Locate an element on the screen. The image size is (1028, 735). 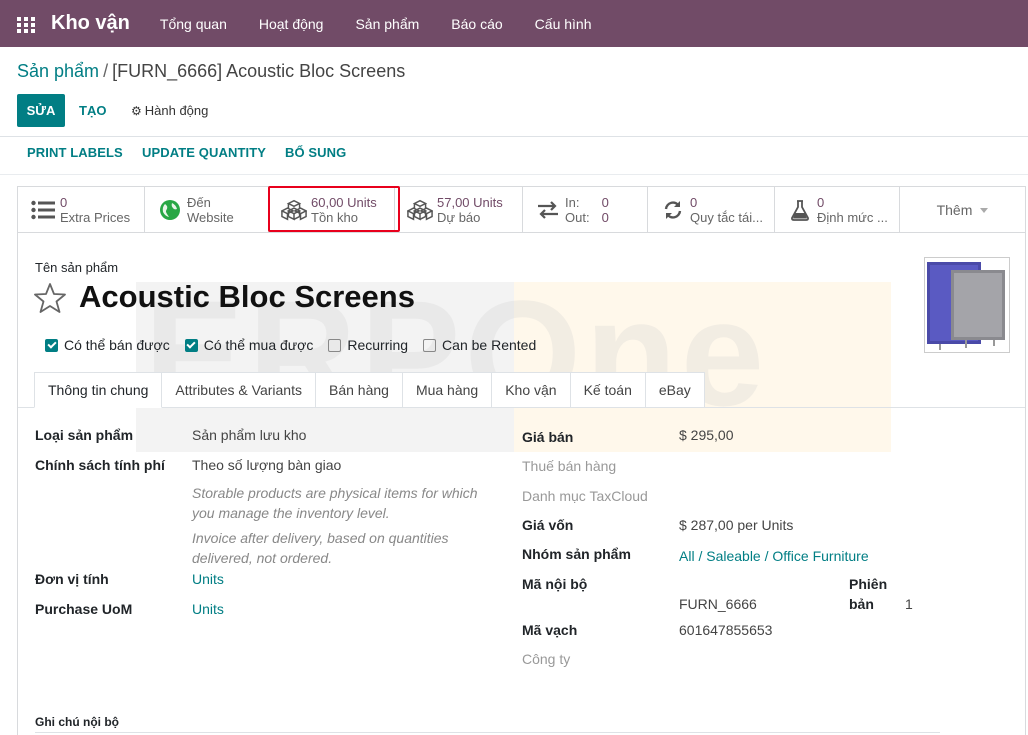
out-label: Out: is located at coordinates (577, 217).